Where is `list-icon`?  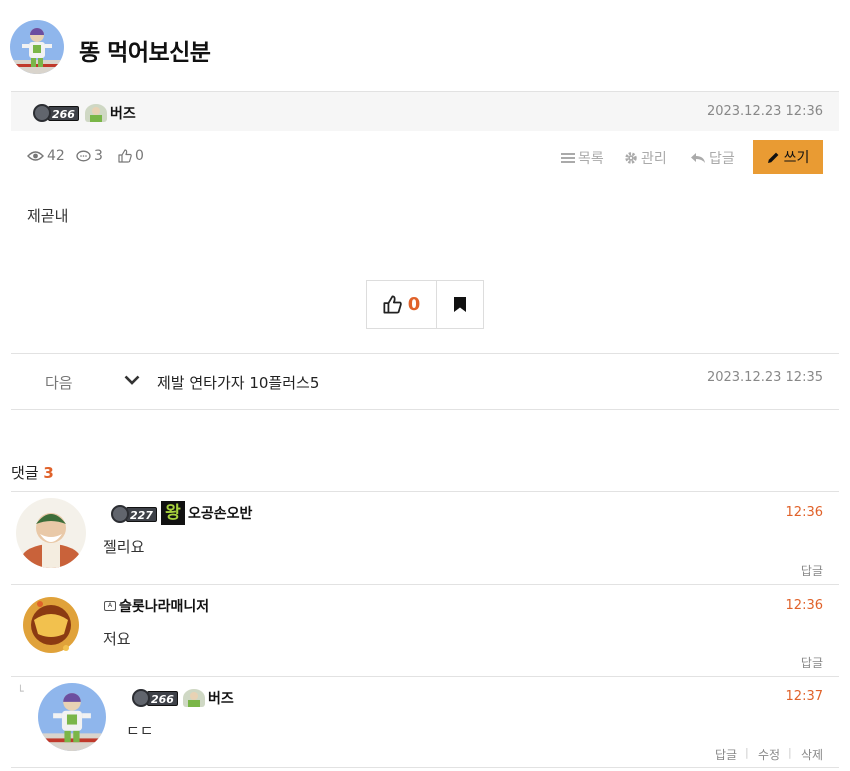
list-icon is located at coordinates (568, 158).